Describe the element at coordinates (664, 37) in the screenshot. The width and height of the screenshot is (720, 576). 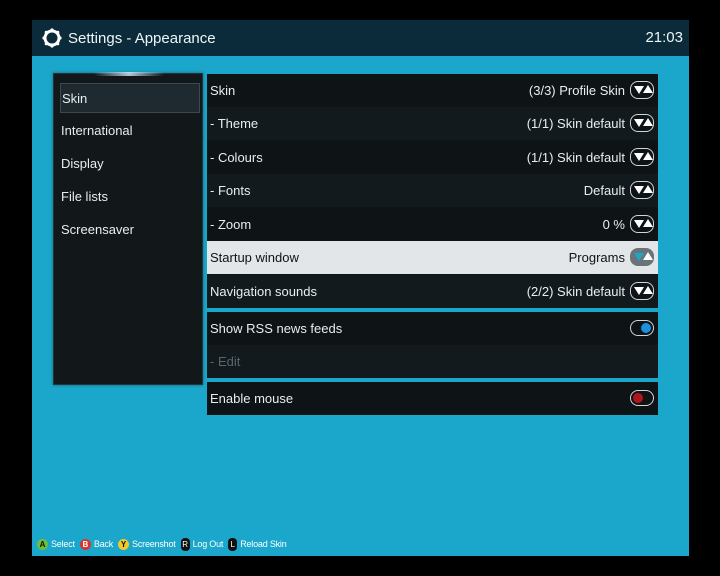
I see `clock: 21:03` at that location.